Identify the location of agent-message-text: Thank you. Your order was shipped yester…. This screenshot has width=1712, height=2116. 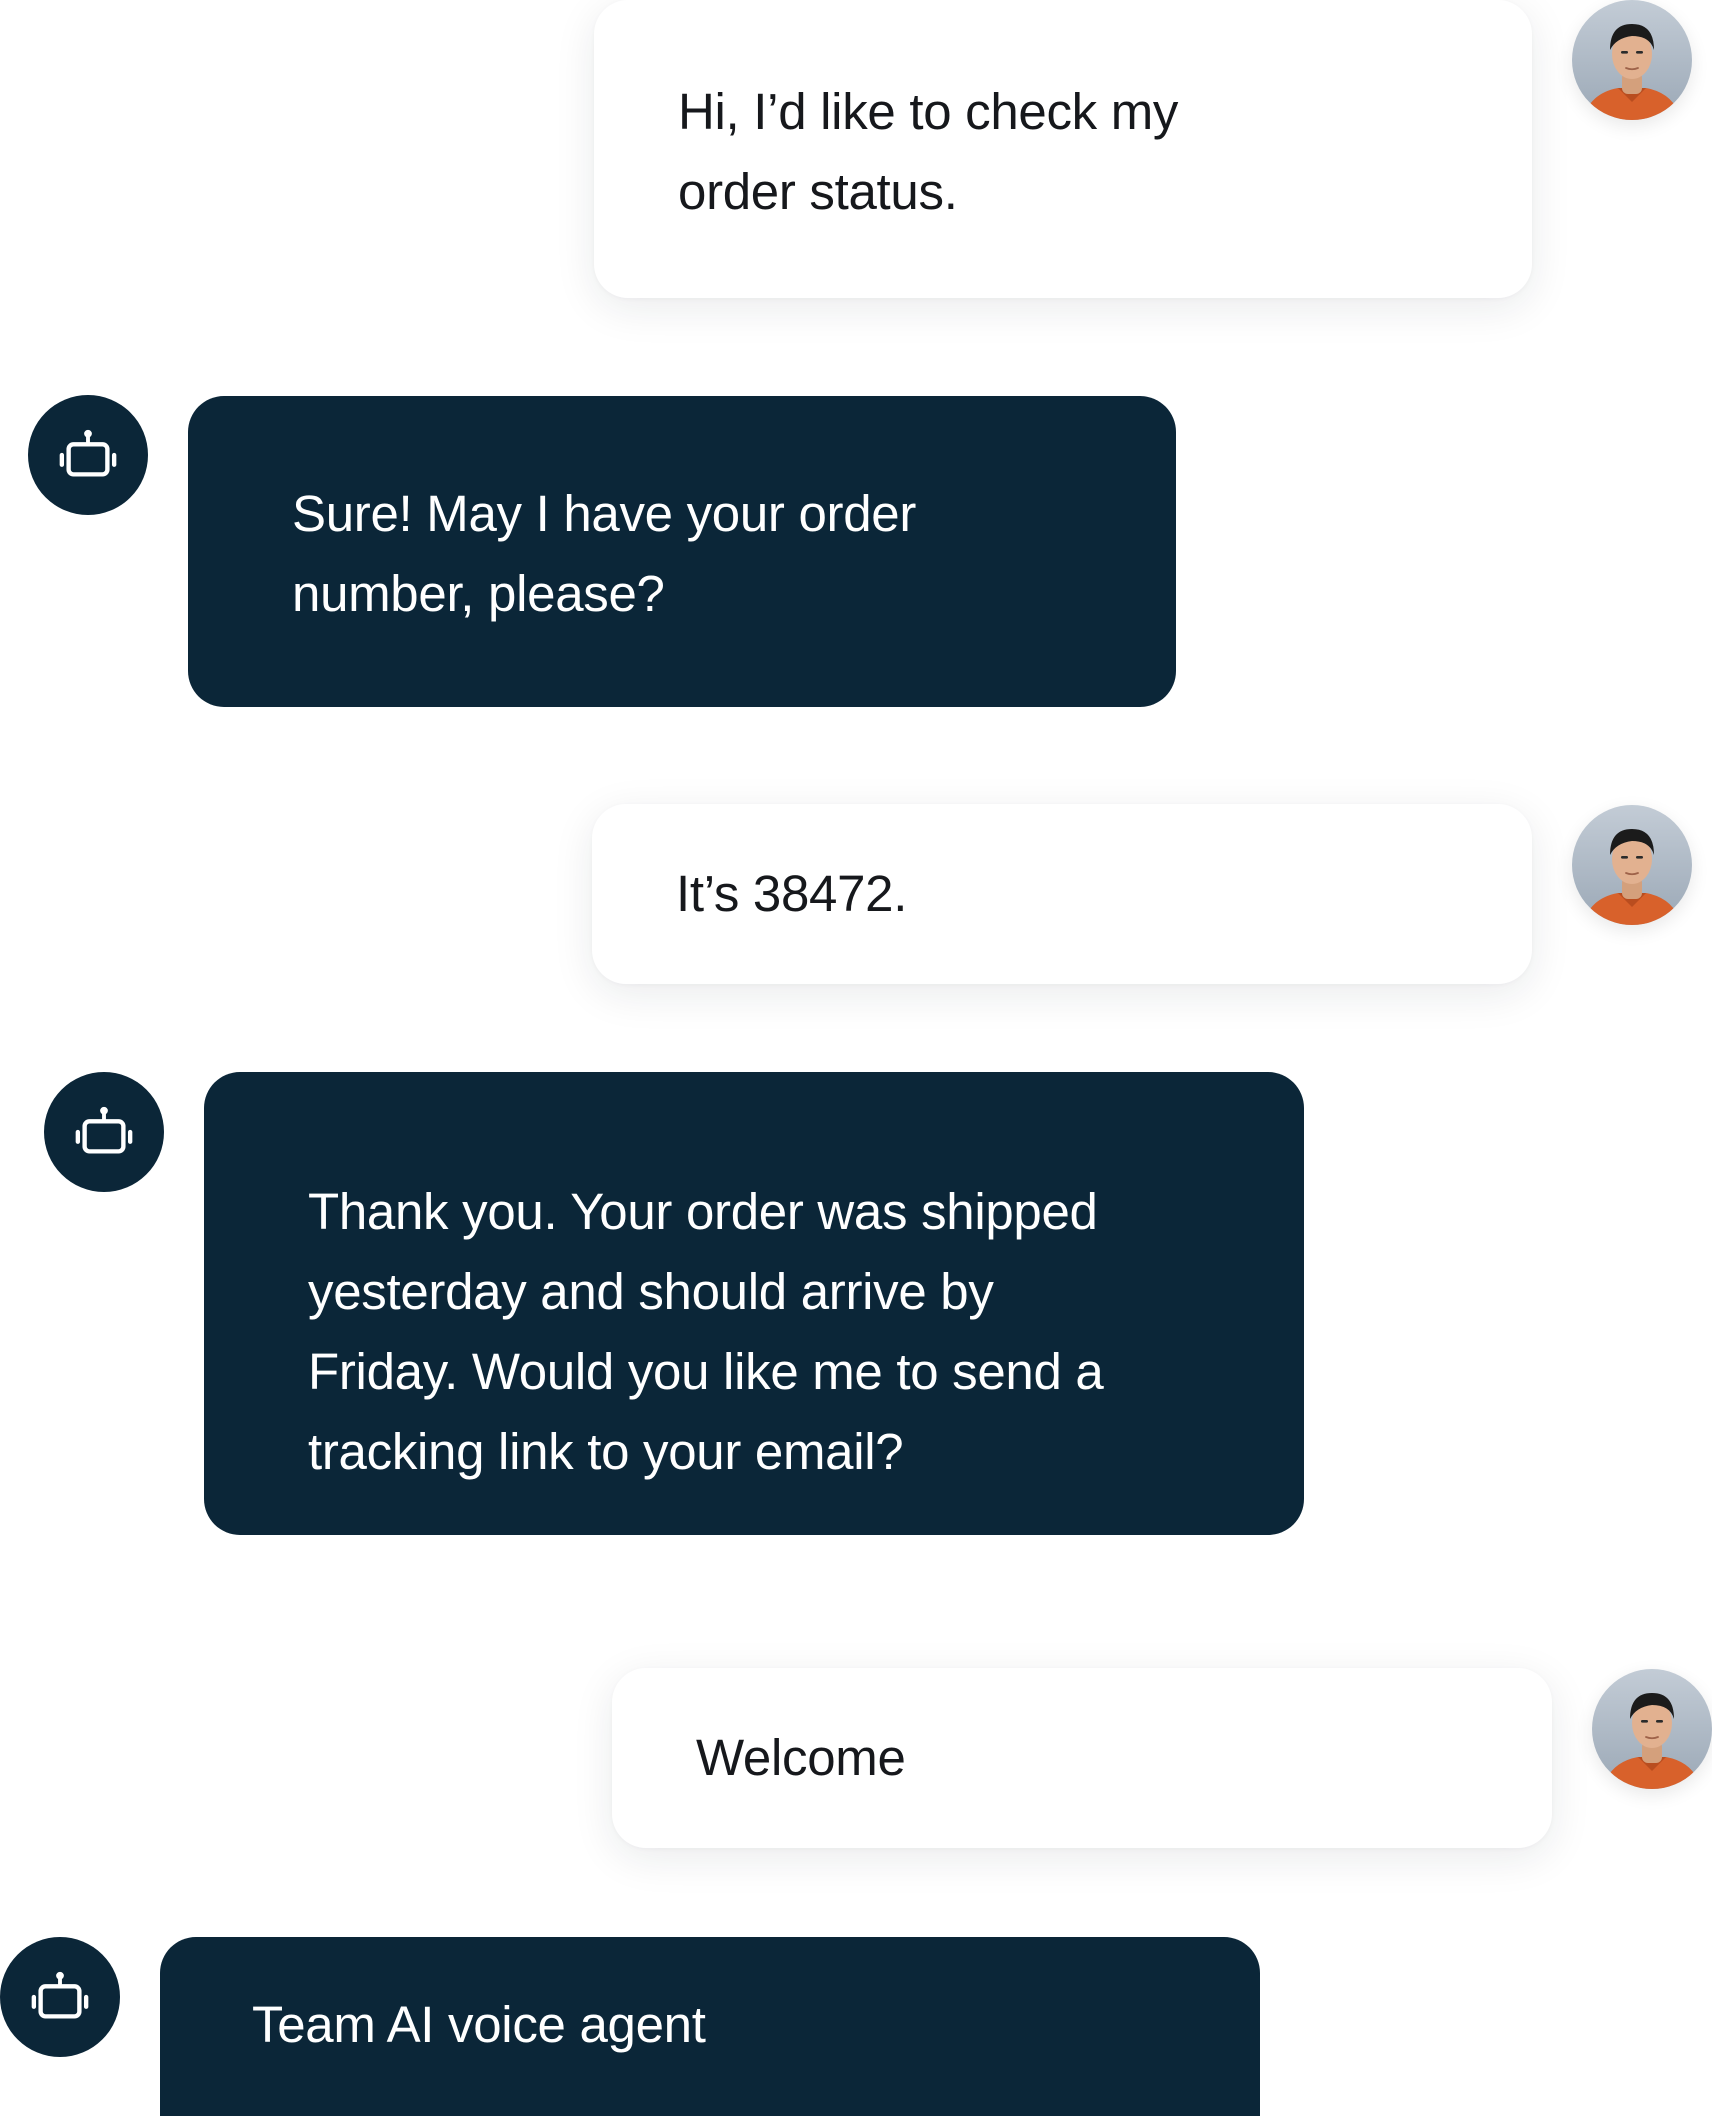
(706, 1331).